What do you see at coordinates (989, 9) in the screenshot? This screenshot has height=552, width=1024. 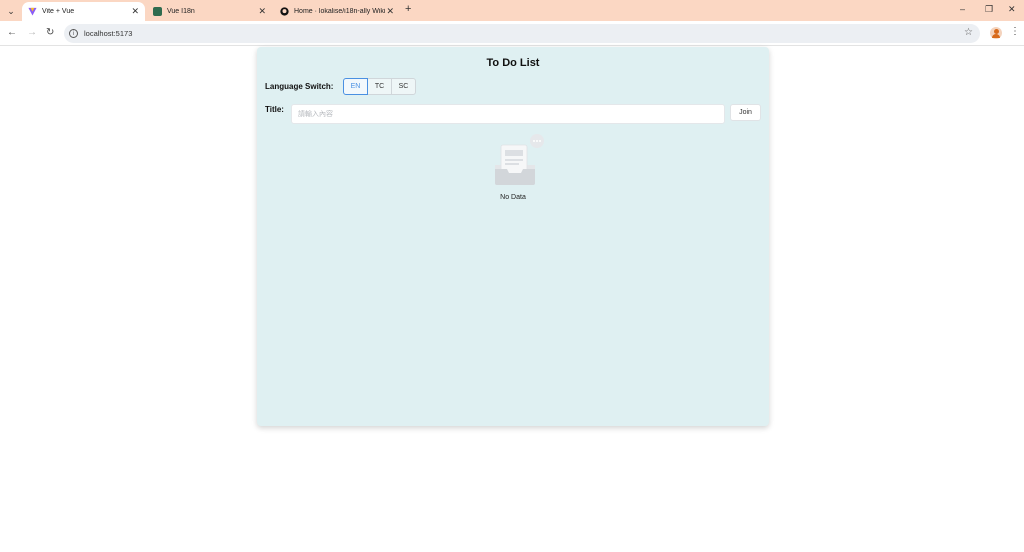 I see `restore-icon: ❐` at bounding box center [989, 9].